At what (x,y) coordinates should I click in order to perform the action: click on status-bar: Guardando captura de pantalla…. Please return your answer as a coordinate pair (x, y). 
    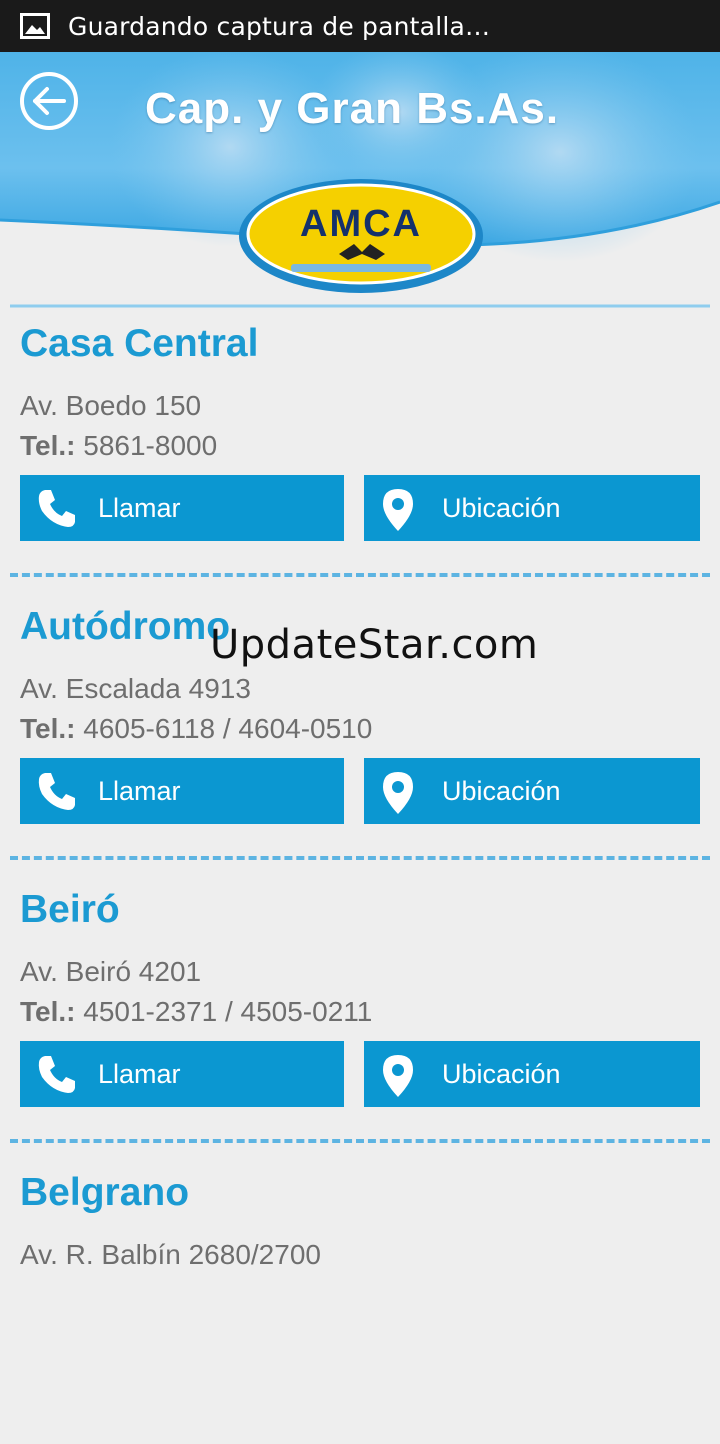
    Looking at the image, I should click on (360, 26).